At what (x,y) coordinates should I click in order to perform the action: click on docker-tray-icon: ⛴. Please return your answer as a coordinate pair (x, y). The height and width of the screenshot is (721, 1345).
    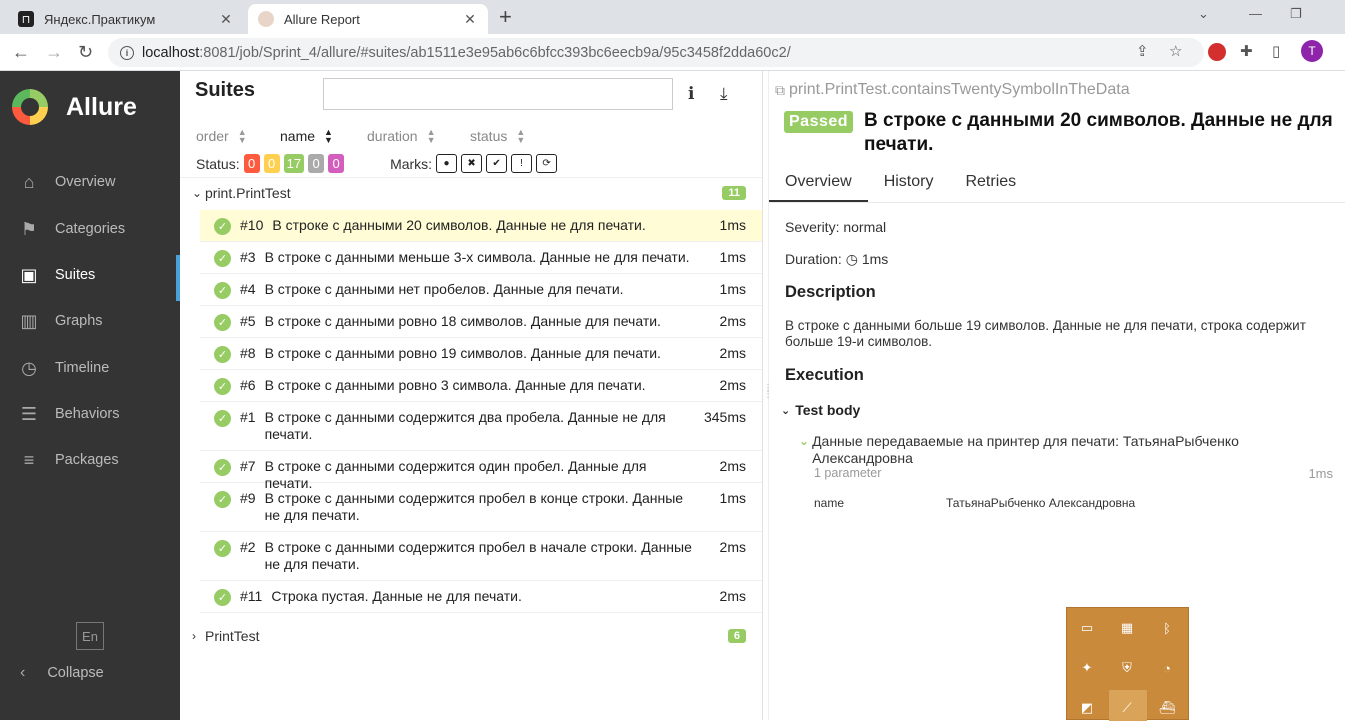
    Looking at the image, I should click on (1167, 708).